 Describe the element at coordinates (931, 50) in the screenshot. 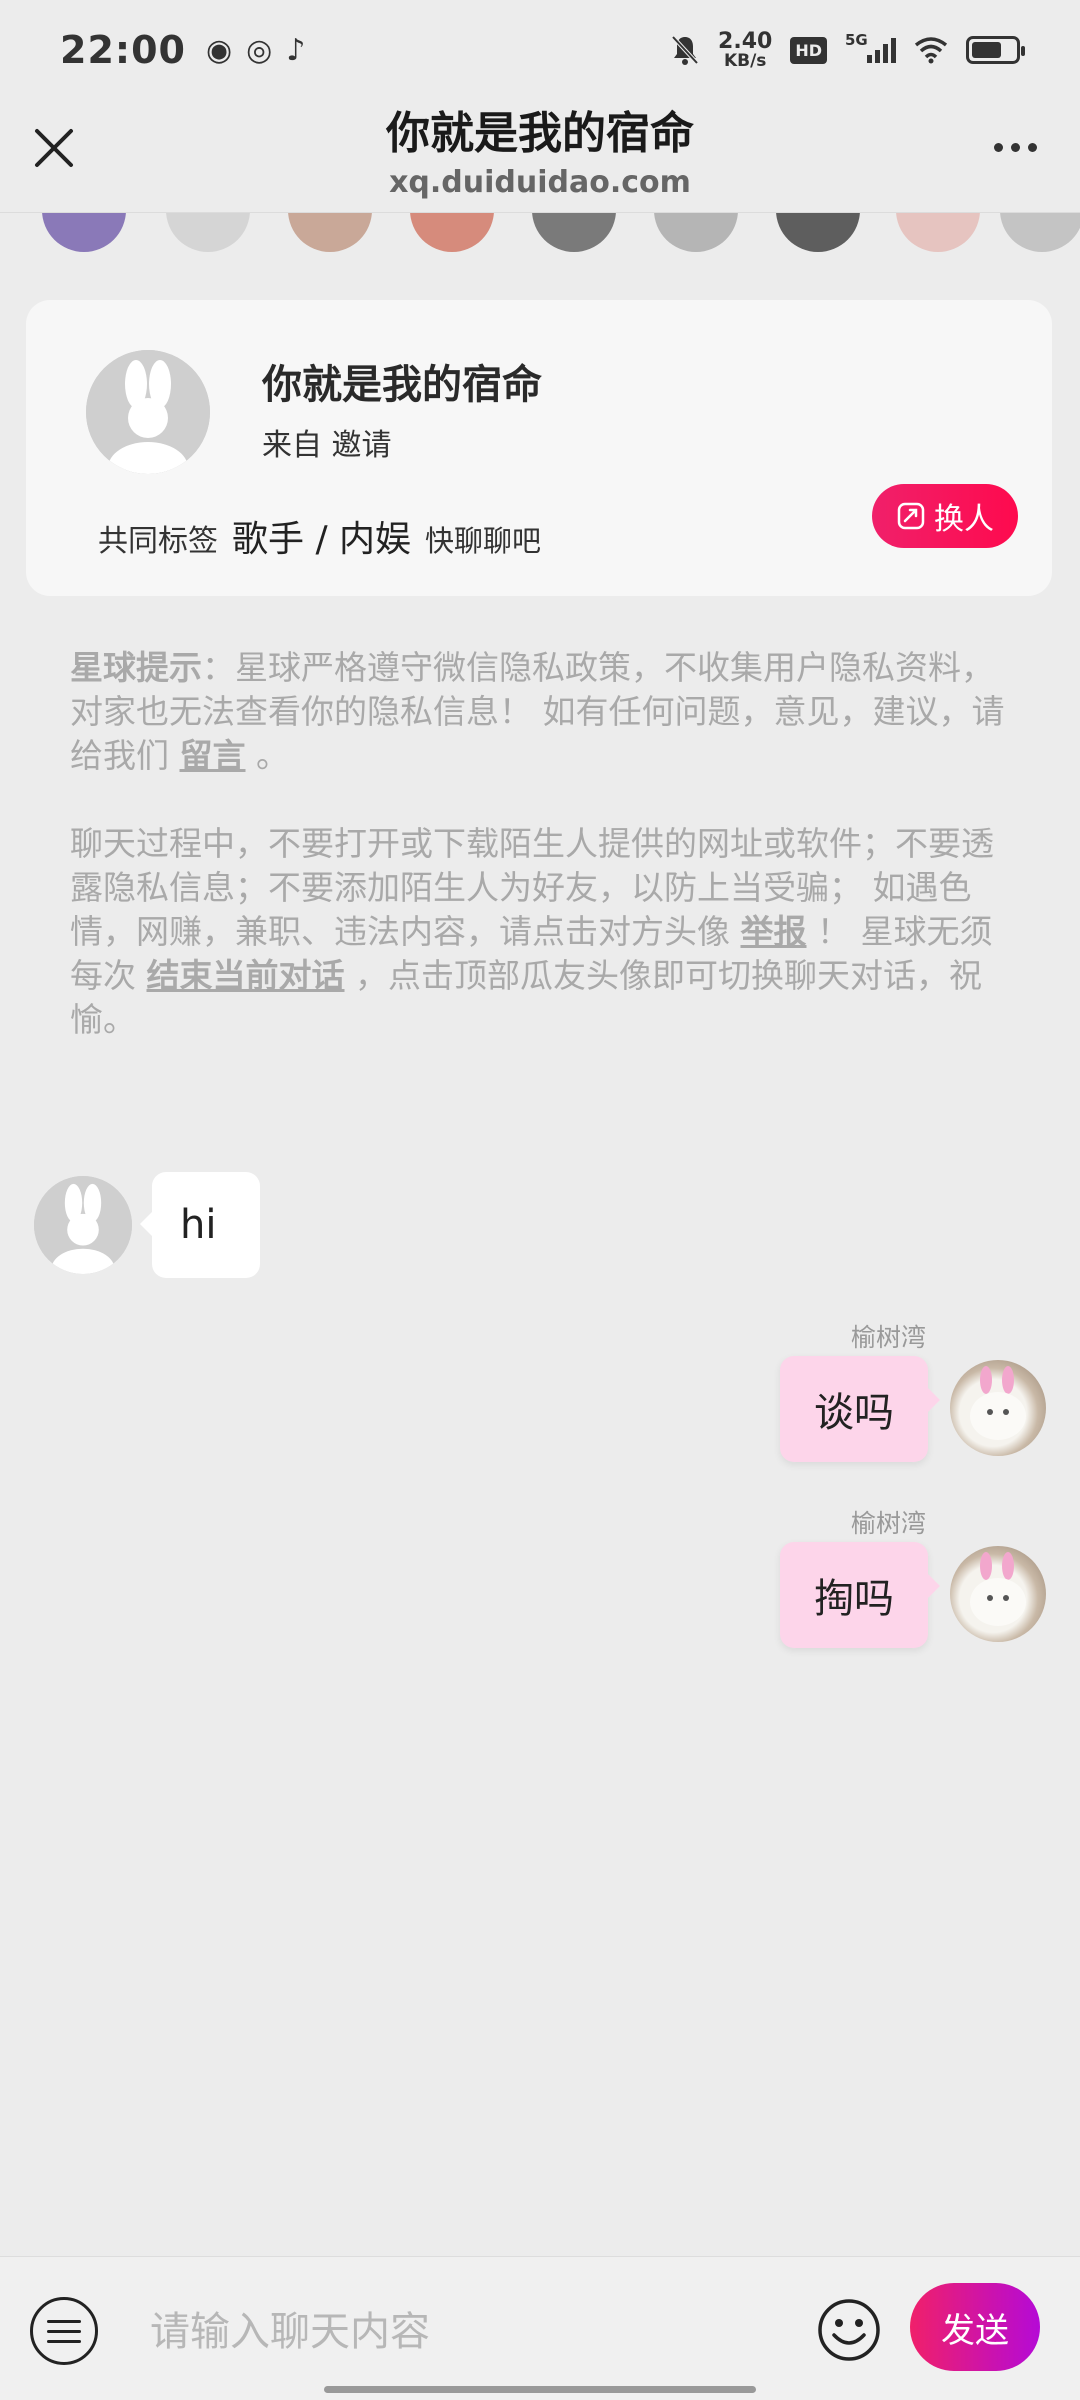

I see `wifi-icon` at that location.